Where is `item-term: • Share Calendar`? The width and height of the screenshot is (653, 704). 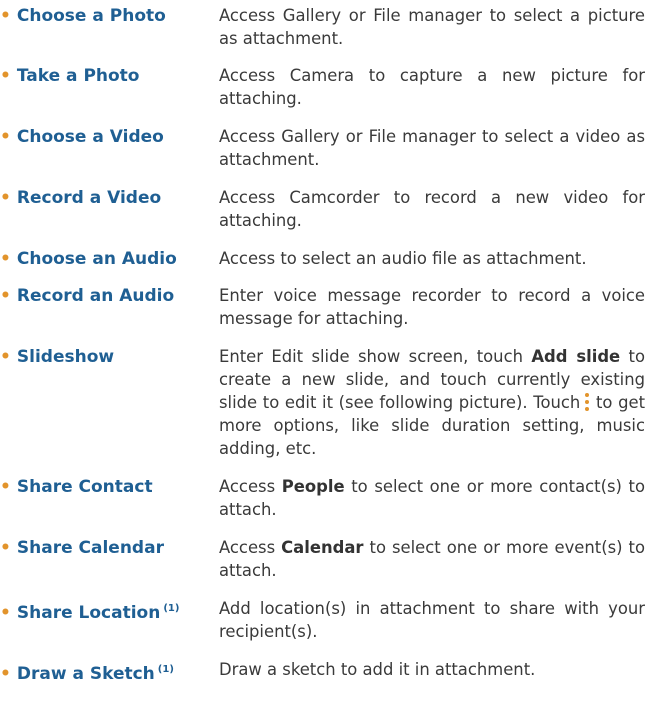
item-term: • Share Calendar is located at coordinates (82, 548).